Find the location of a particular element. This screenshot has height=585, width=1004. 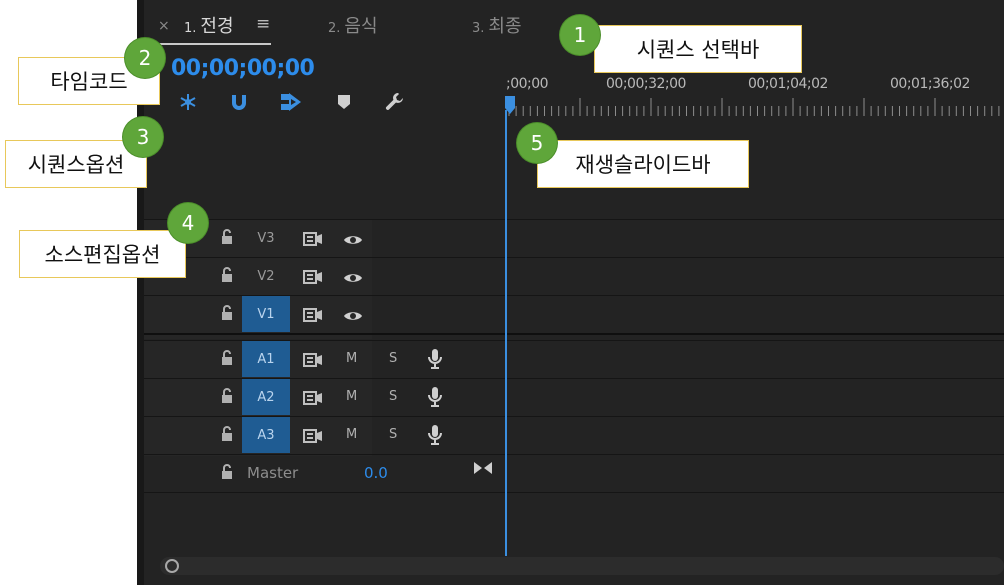

tab-sequence-3: 3. 최종 is located at coordinates (497, 25).